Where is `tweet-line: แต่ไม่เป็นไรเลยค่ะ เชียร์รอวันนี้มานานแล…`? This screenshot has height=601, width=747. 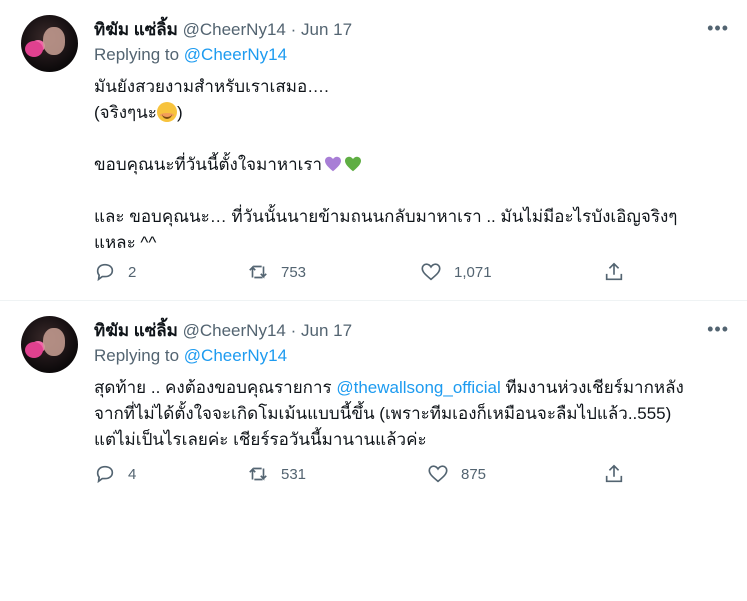 tweet-line: แต่ไม่เป็นไรเลยค่ะ เชียร์รอวันนี้มานานแล… is located at coordinates (260, 439).